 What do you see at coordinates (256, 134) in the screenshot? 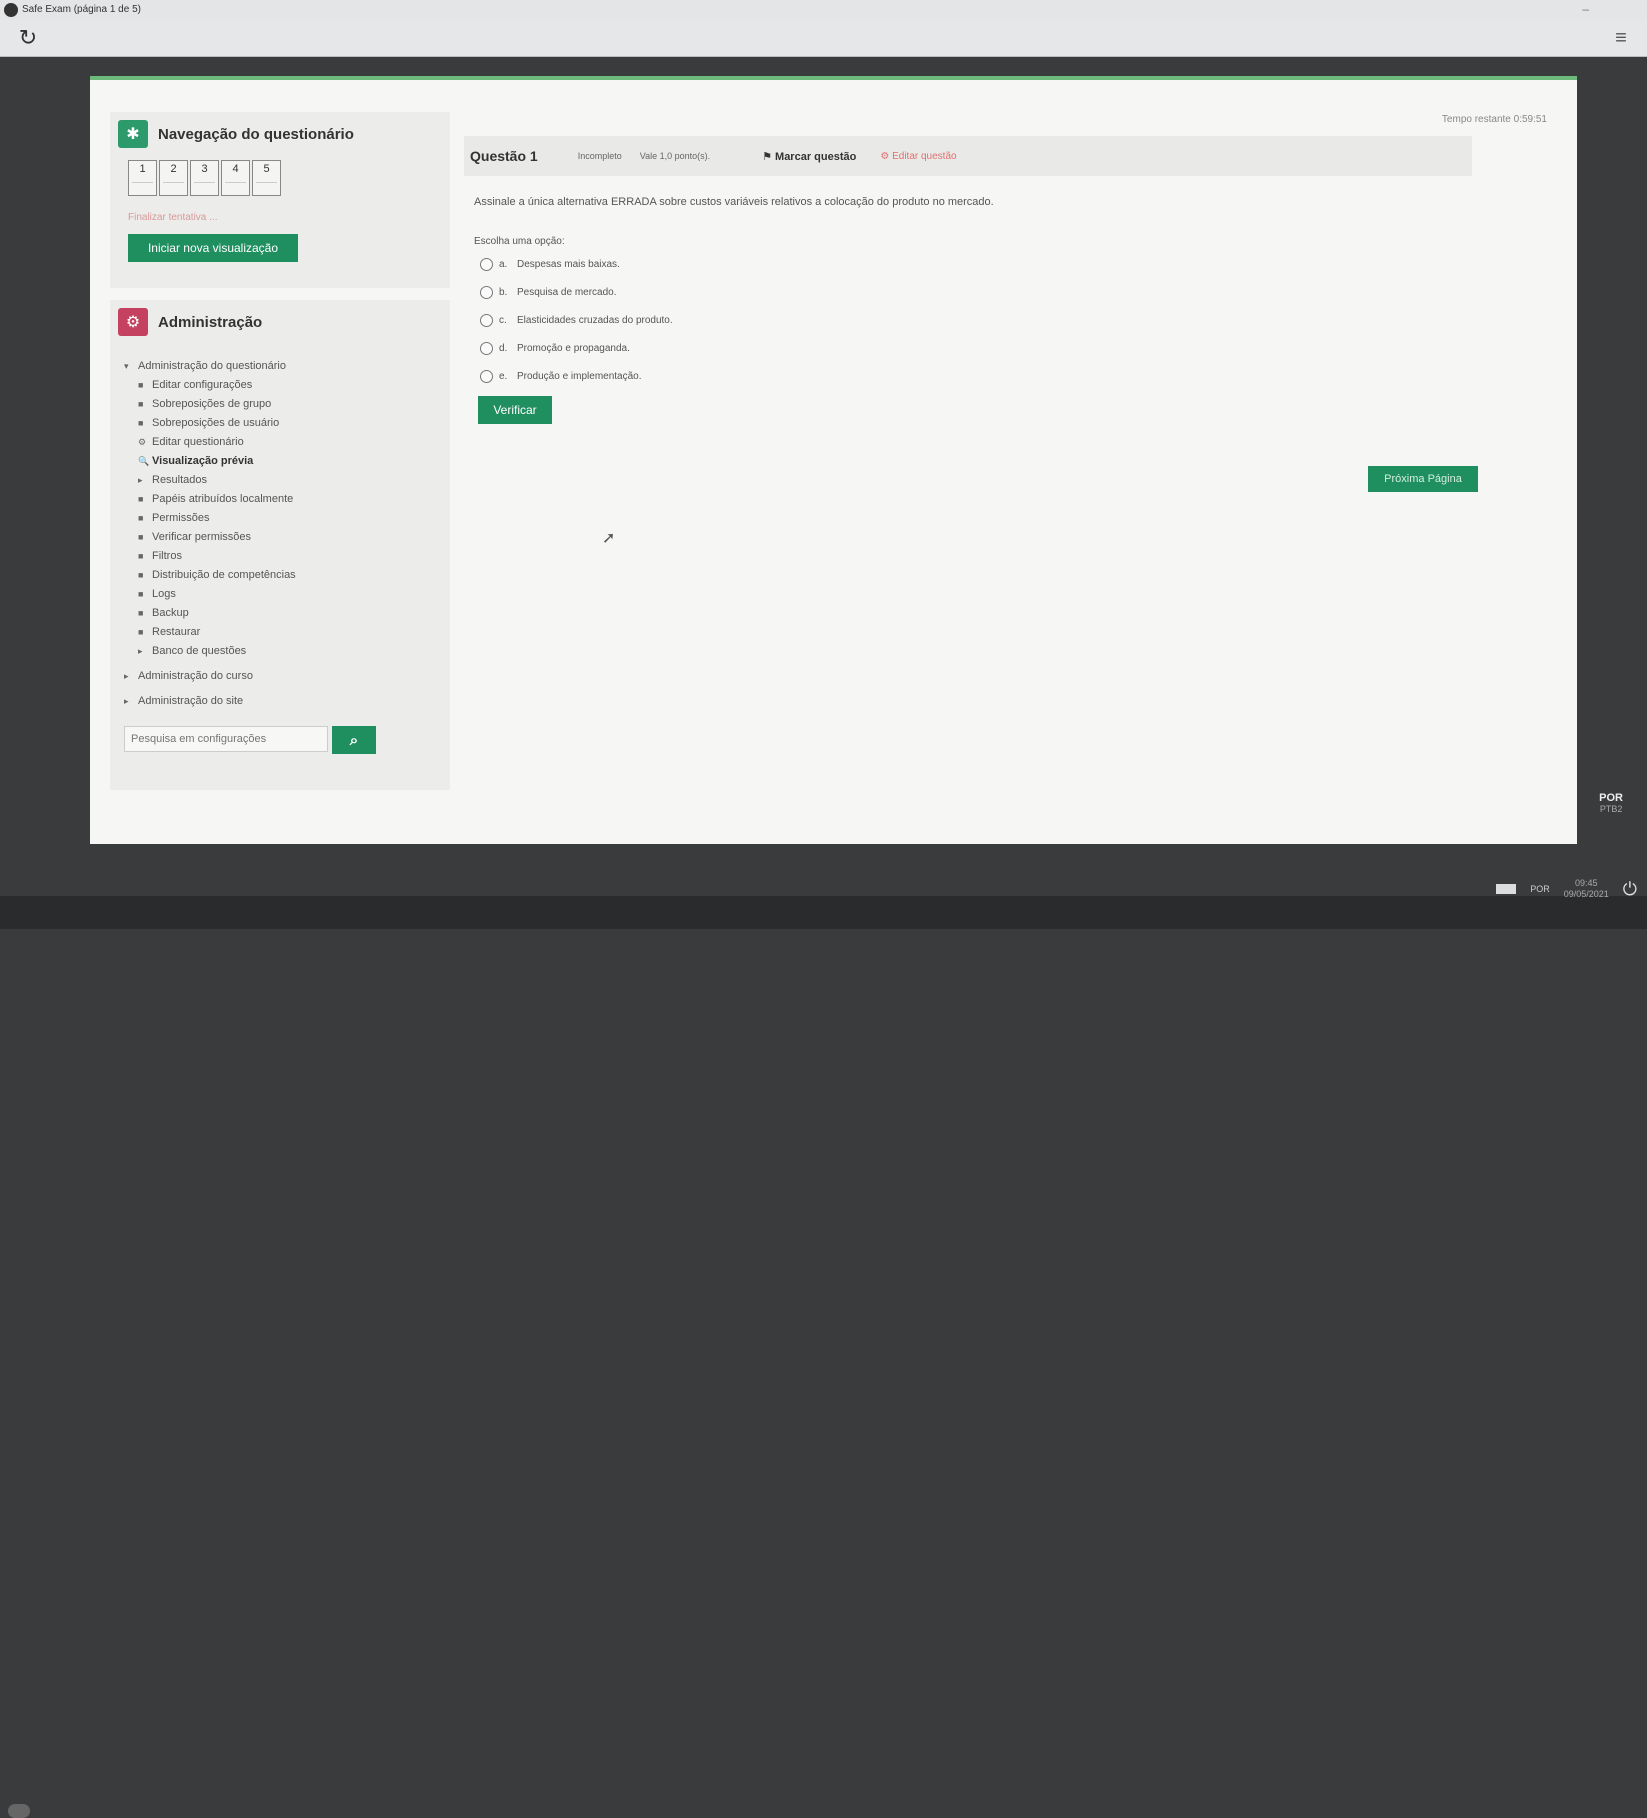
I see `block-title: Navegação do questionário` at bounding box center [256, 134].